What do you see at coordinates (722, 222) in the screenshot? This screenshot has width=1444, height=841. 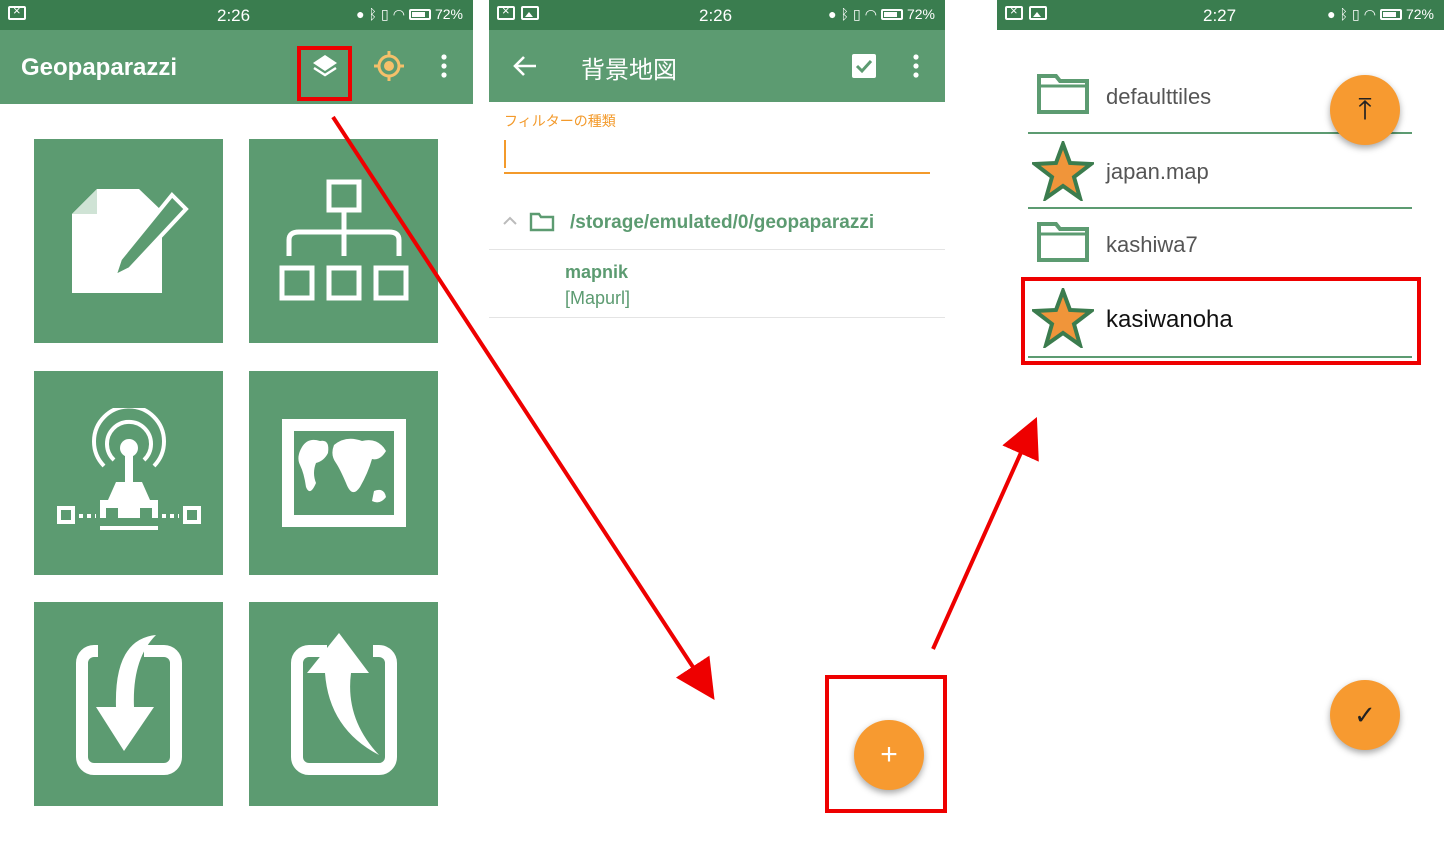 I see `folder-path: /storage/emulated/0/geopaparazzi` at bounding box center [722, 222].